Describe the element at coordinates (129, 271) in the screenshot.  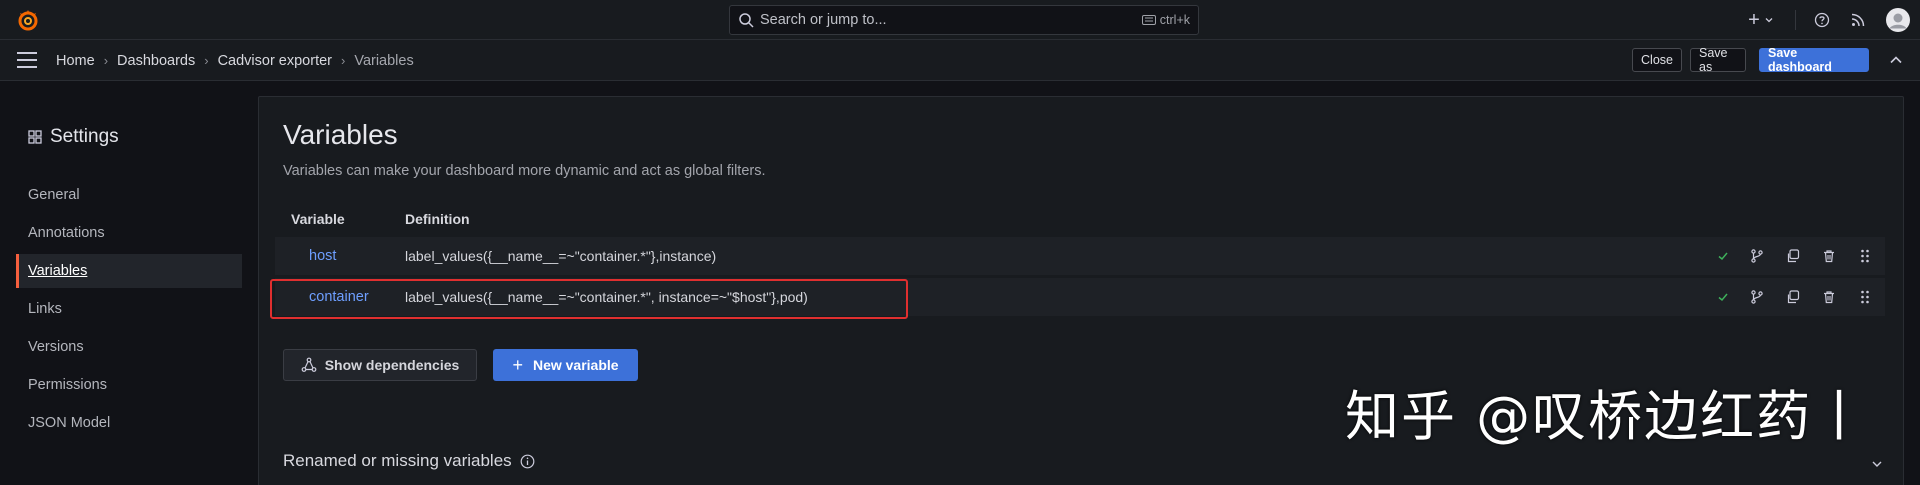
I see `sidebar-item-variables: Variables` at that location.